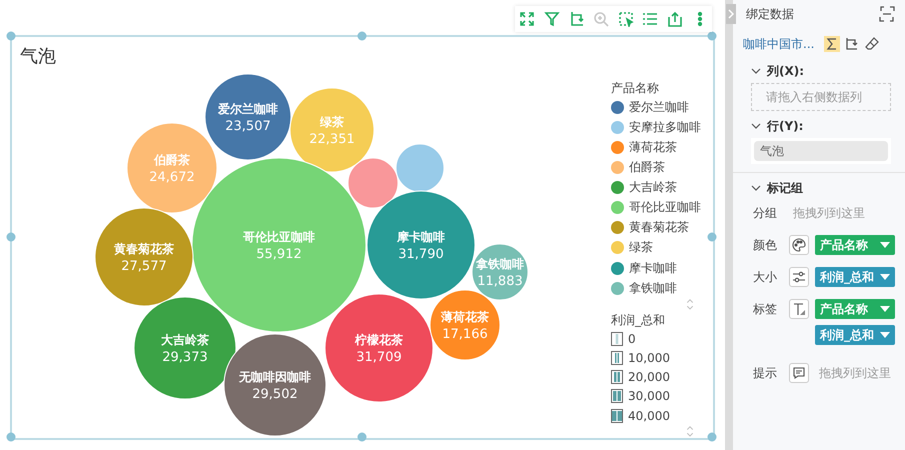  Describe the element at coordinates (650, 19) in the screenshot. I see `list-icon` at that location.